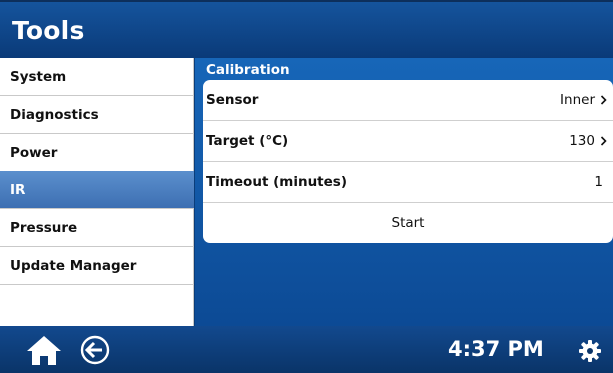 The height and width of the screenshot is (373, 613). What do you see at coordinates (598, 182) in the screenshot?
I see `timeout-value: 1` at bounding box center [598, 182].